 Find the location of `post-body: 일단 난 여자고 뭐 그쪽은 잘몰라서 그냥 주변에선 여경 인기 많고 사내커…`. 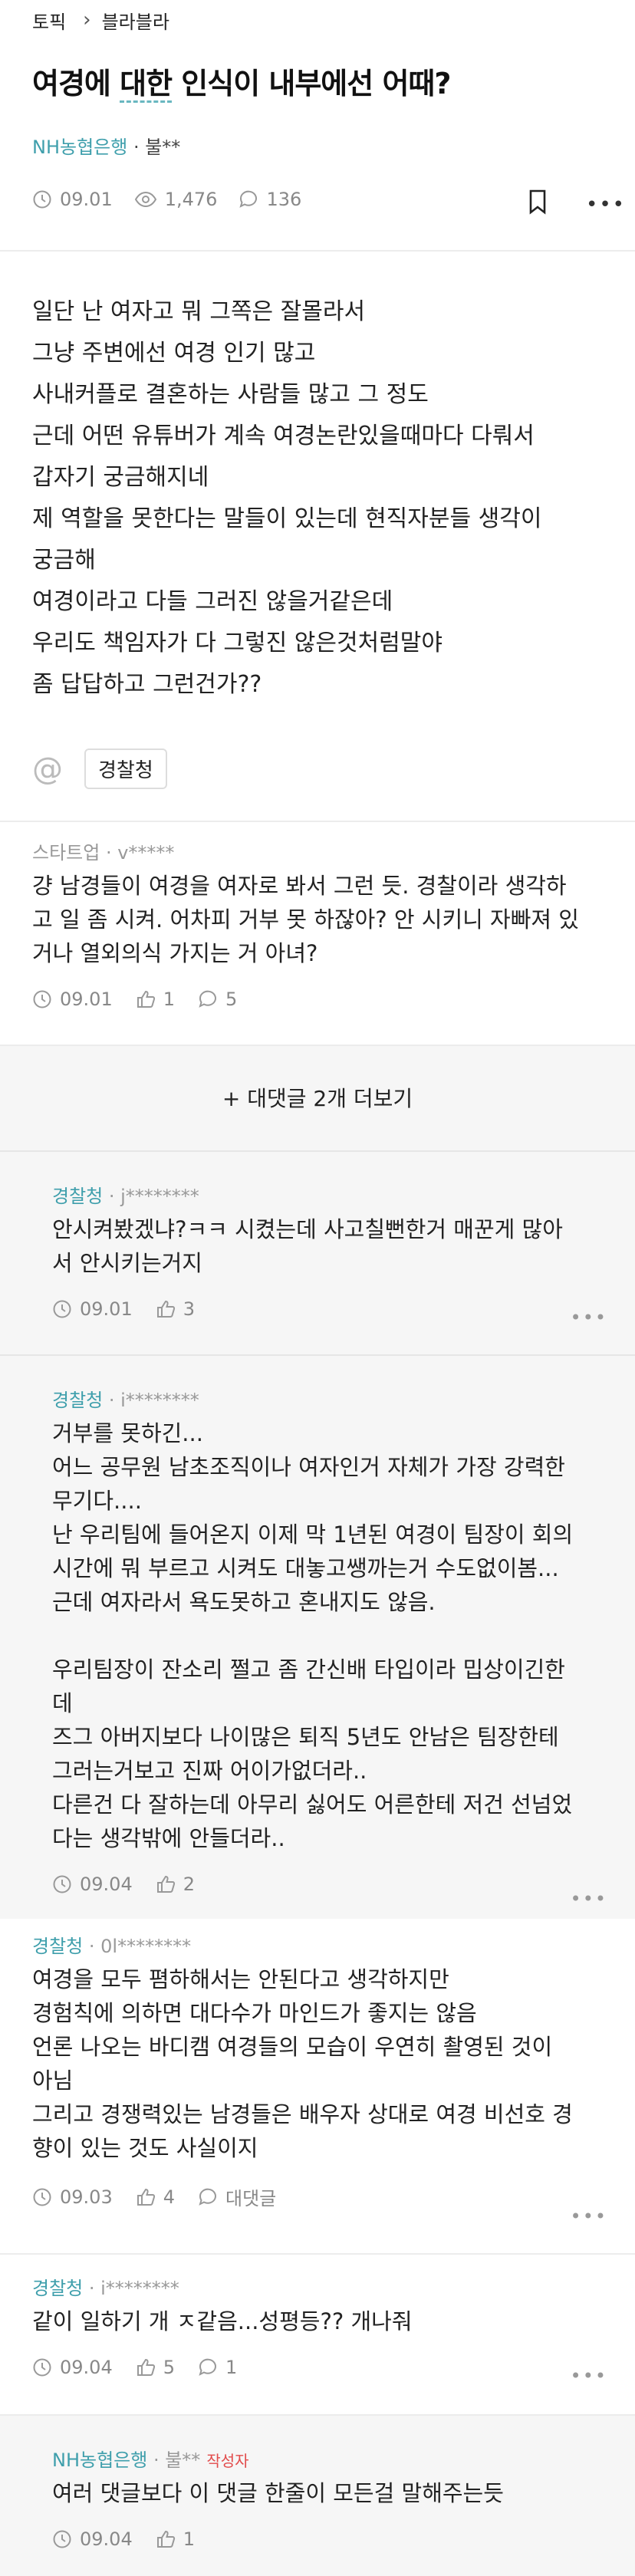

post-body: 일단 난 여자고 뭐 그쪽은 잘몰라서 그냥 주변에선 여경 인기 많고 사내커… is located at coordinates (287, 498).